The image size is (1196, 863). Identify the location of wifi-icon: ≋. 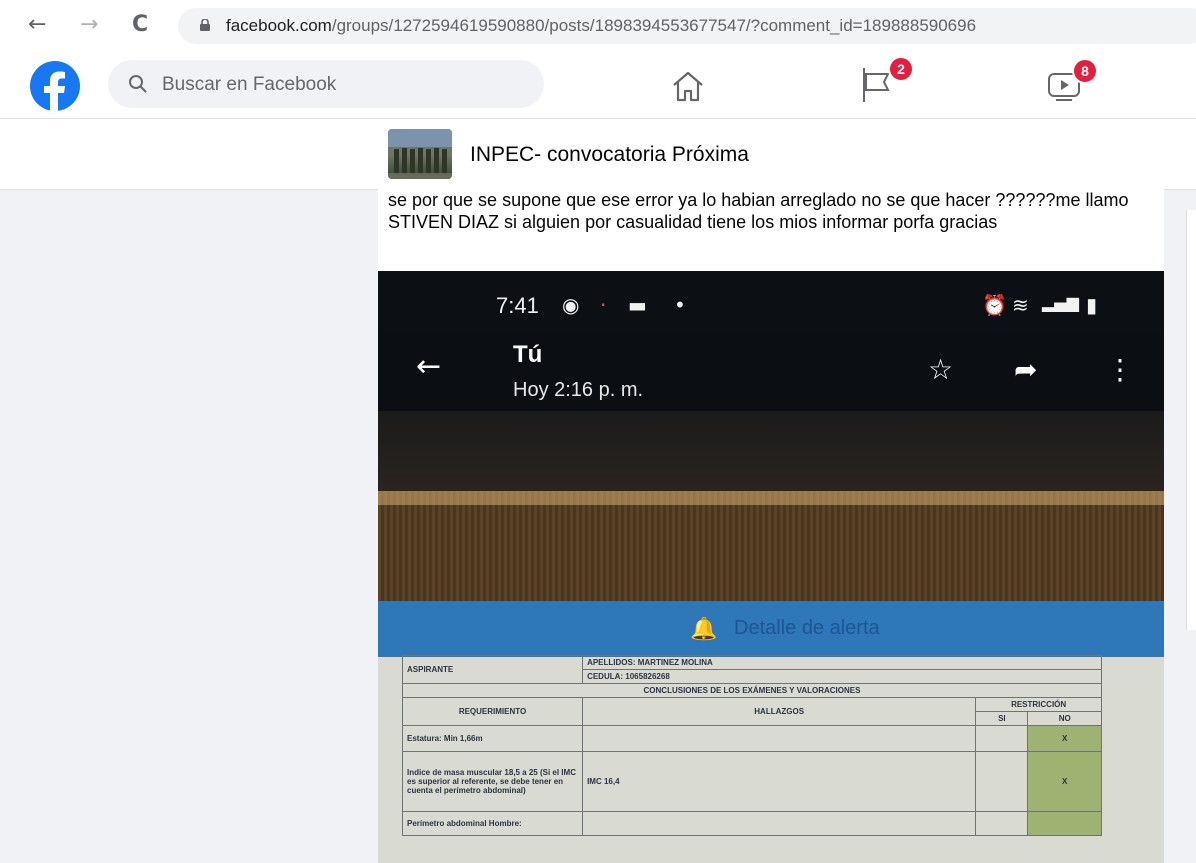
(1020, 305).